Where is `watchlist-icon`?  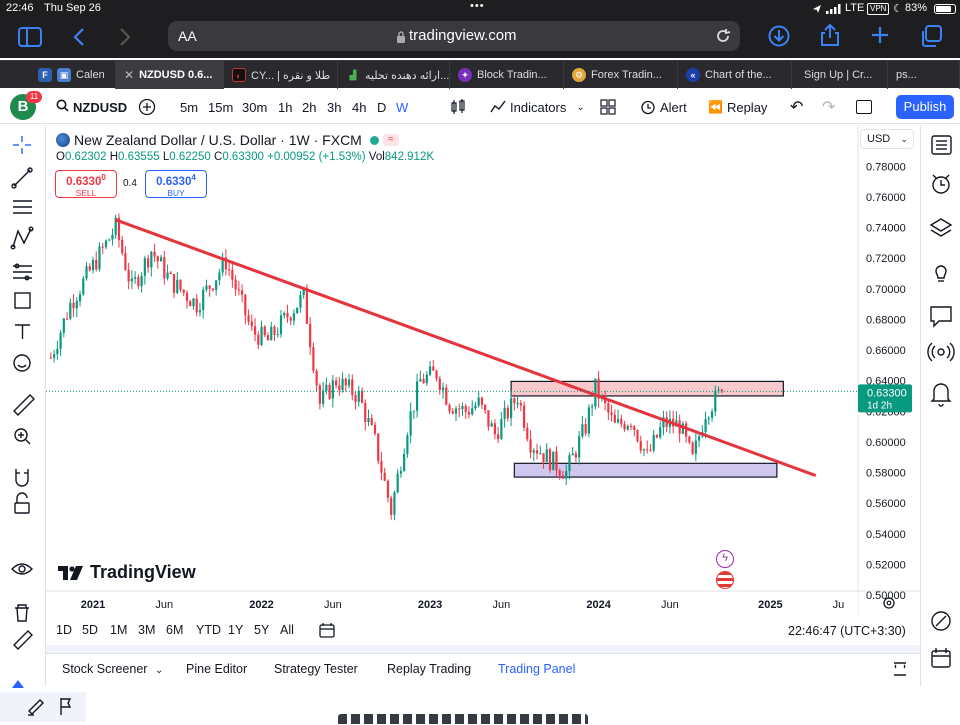
watchlist-icon is located at coordinates (941, 145).